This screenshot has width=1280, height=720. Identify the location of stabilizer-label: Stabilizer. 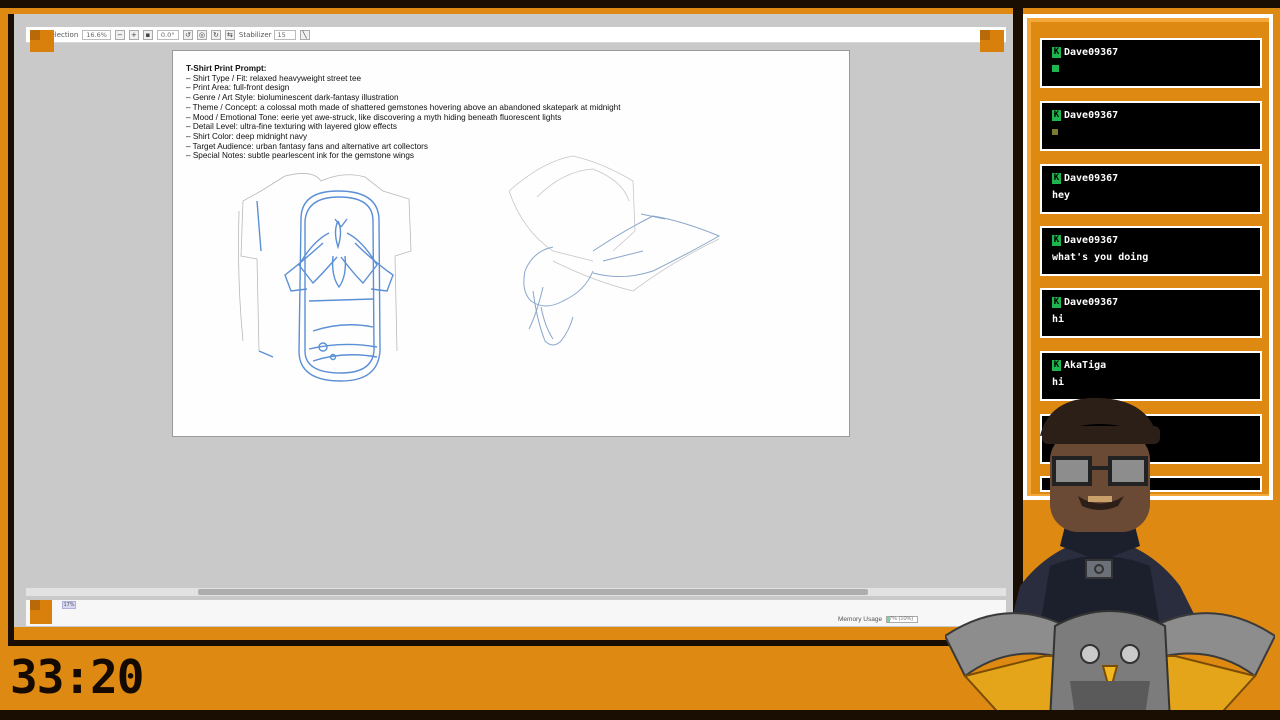
(255, 34).